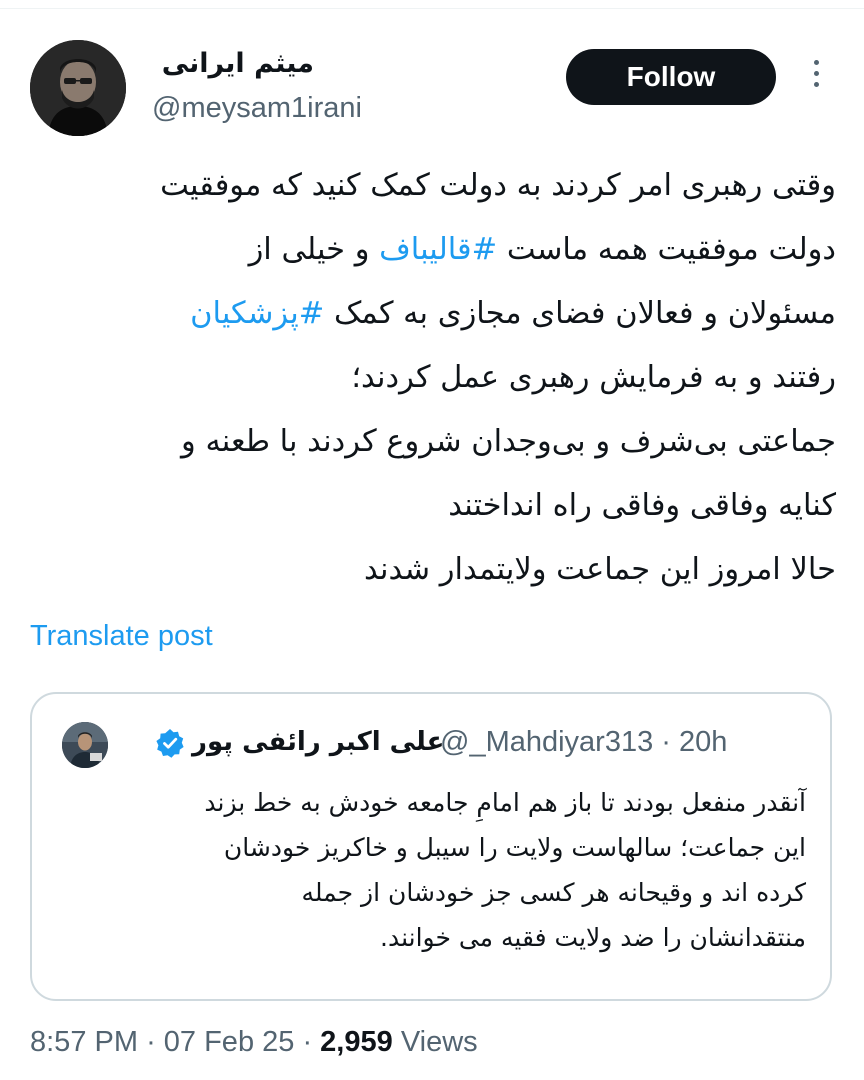 The height and width of the screenshot is (1080, 864). What do you see at coordinates (257, 313) in the screenshot?
I see `hashtag-link: #پزشکیان` at bounding box center [257, 313].